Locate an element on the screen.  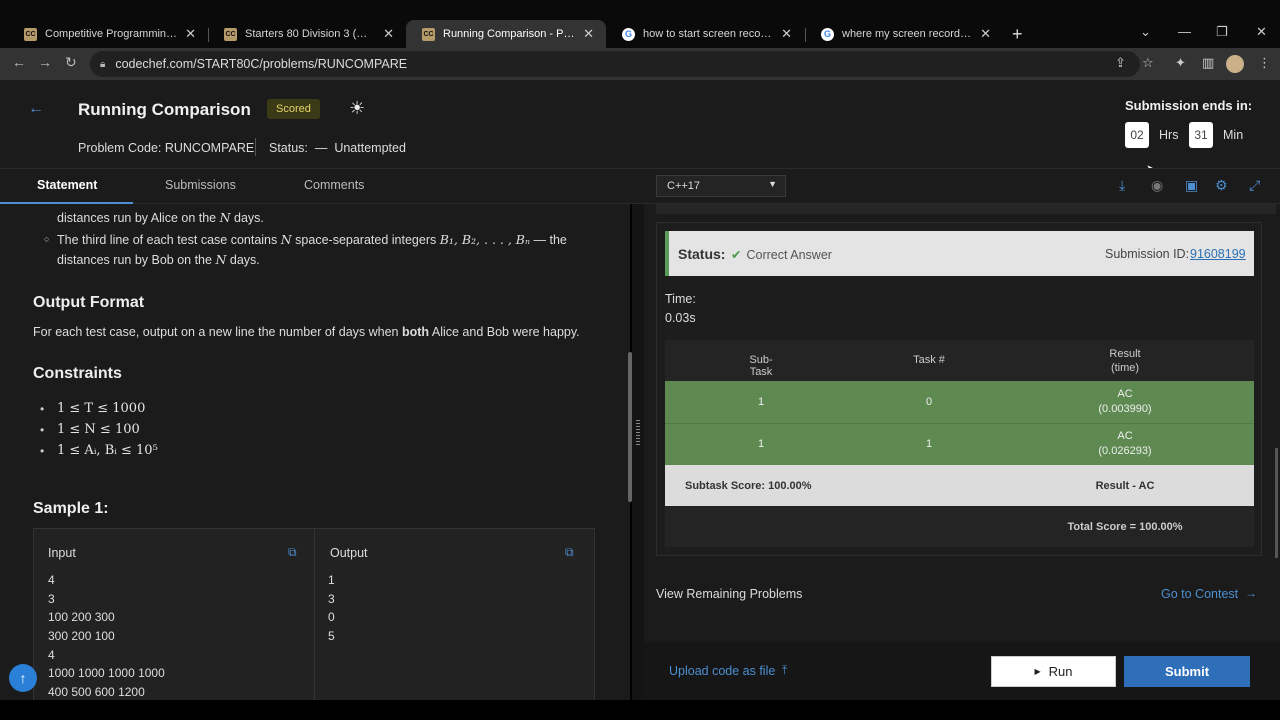
constraints-heading: Constraints is located at coordinates (77, 373).